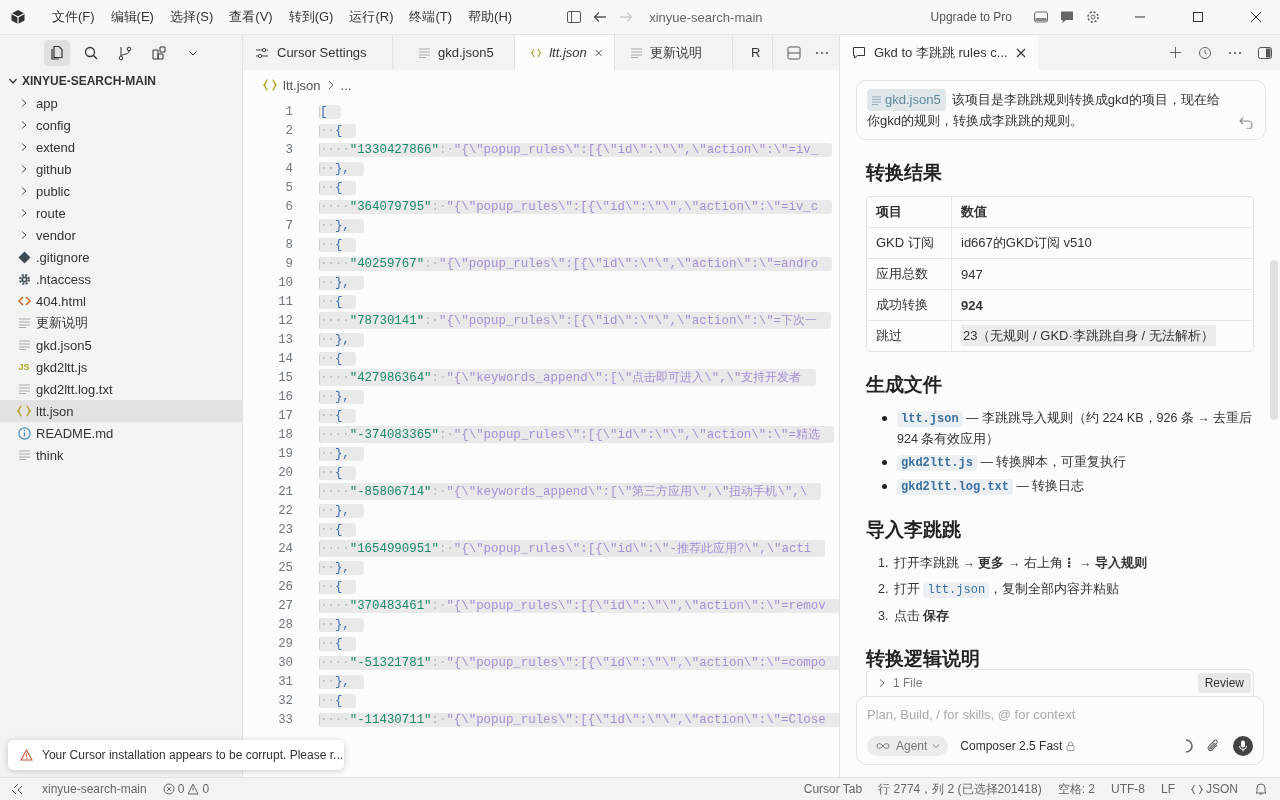 This screenshot has width=1280, height=800. What do you see at coordinates (1067, 17) in the screenshot?
I see `chat-icon` at bounding box center [1067, 17].